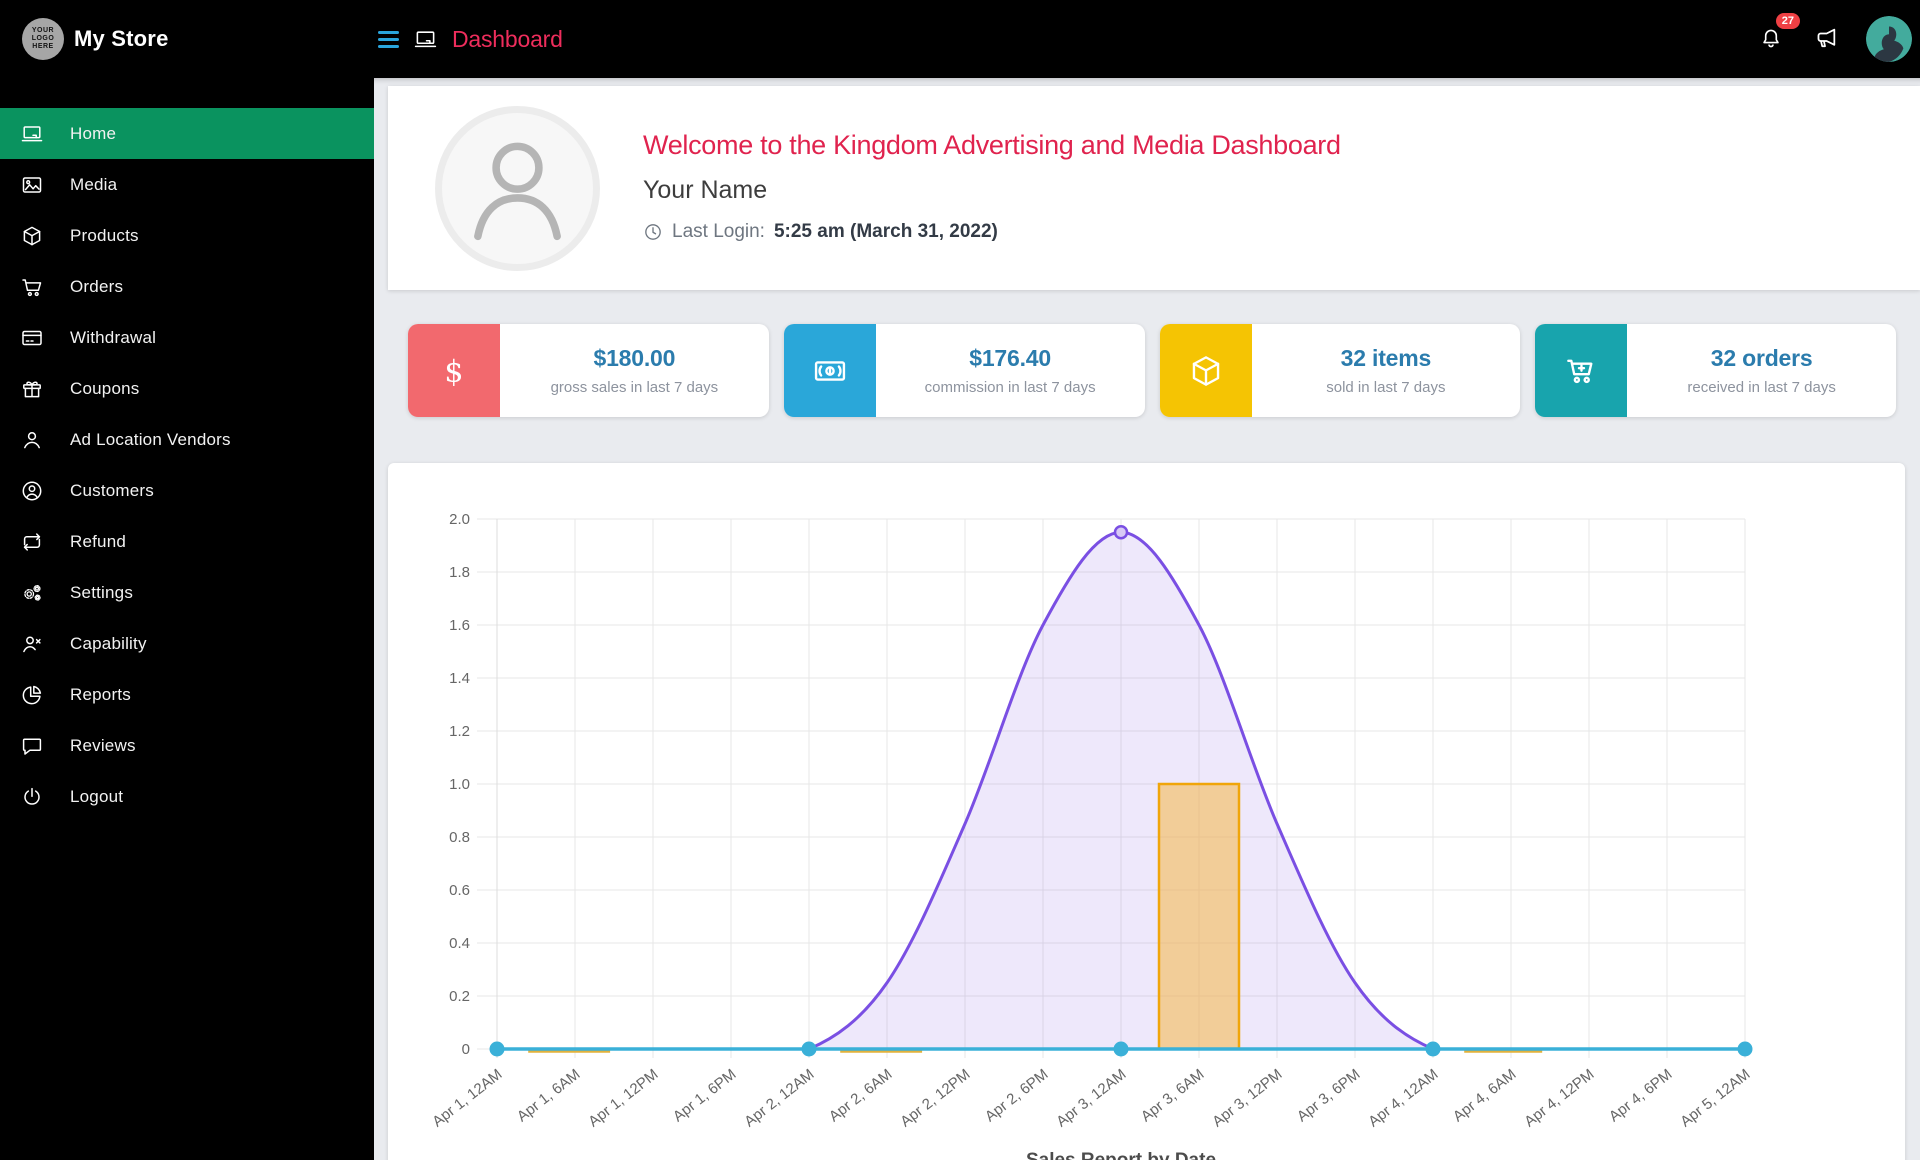 Image resolution: width=1920 pixels, height=1160 pixels. What do you see at coordinates (1010, 387) in the screenshot?
I see `stat-label: commission in last 7 days` at bounding box center [1010, 387].